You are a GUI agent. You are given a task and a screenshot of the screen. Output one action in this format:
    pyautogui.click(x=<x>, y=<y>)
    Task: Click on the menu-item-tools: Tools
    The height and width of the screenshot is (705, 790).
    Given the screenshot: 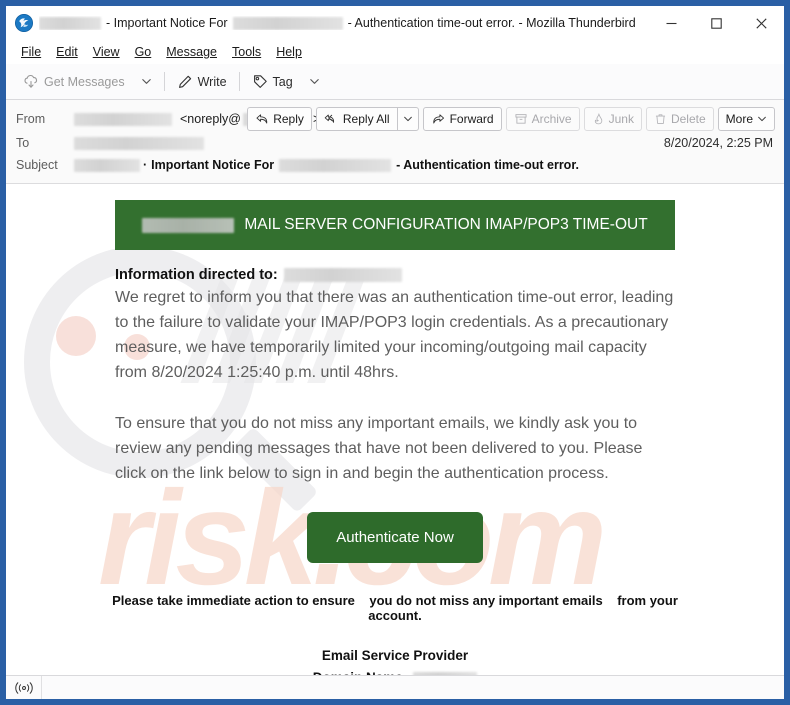 What is the action you would take?
    pyautogui.click(x=246, y=52)
    